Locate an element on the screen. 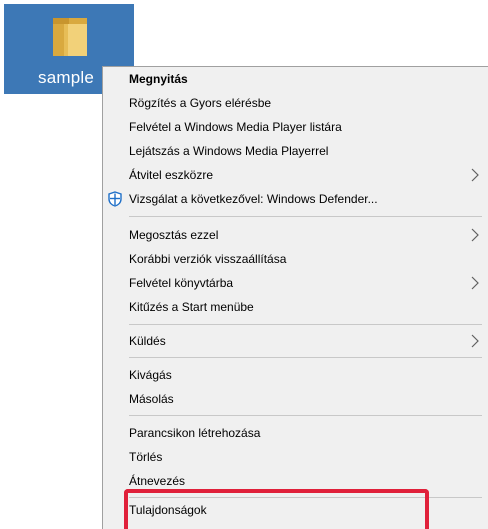 This screenshot has width=488, height=529. menu-item-delete: Törlés is located at coordinates (295, 457).